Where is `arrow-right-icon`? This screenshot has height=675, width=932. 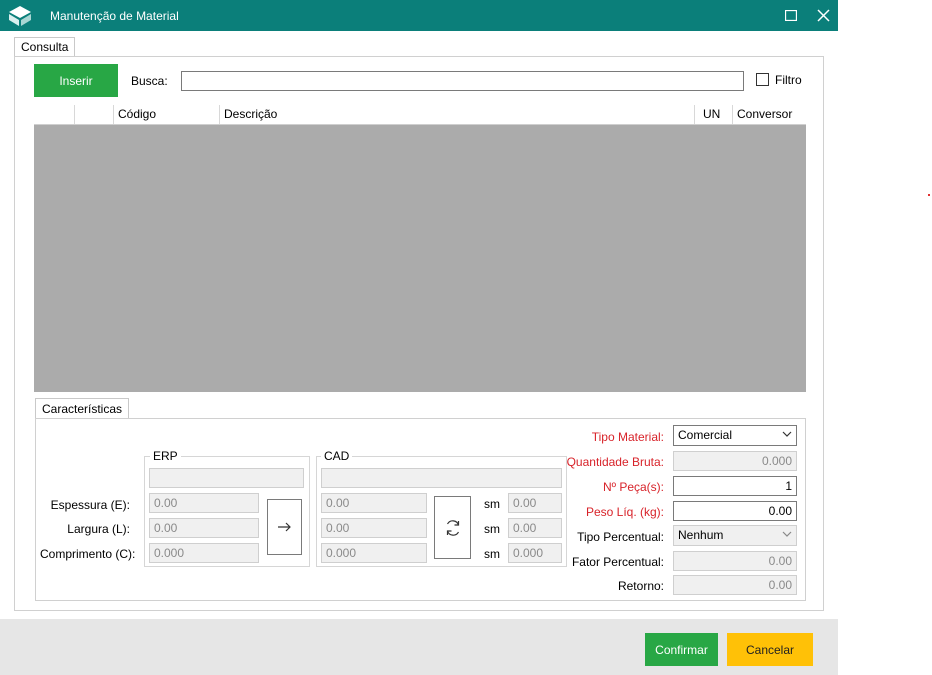
arrow-right-icon is located at coordinates (284, 527).